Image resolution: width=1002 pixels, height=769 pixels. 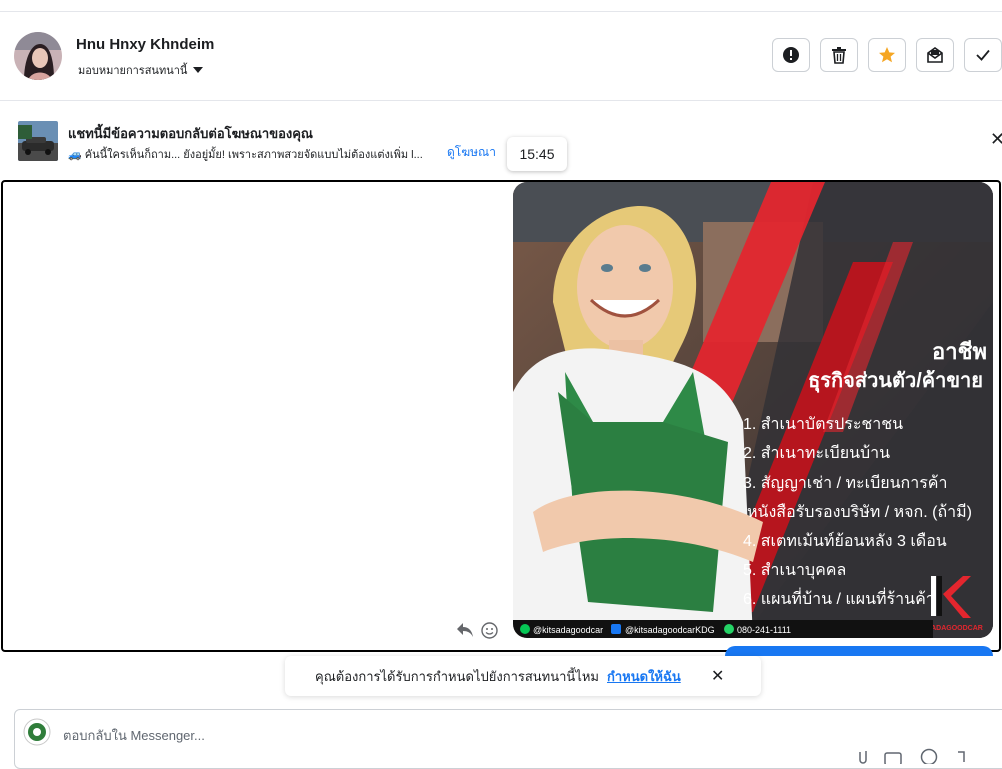 What do you see at coordinates (190, 133) in the screenshot?
I see `ad-reply-title: แชทนี้มีข้อความตอบกลับต่อโฆษณาของคุณ` at bounding box center [190, 133].